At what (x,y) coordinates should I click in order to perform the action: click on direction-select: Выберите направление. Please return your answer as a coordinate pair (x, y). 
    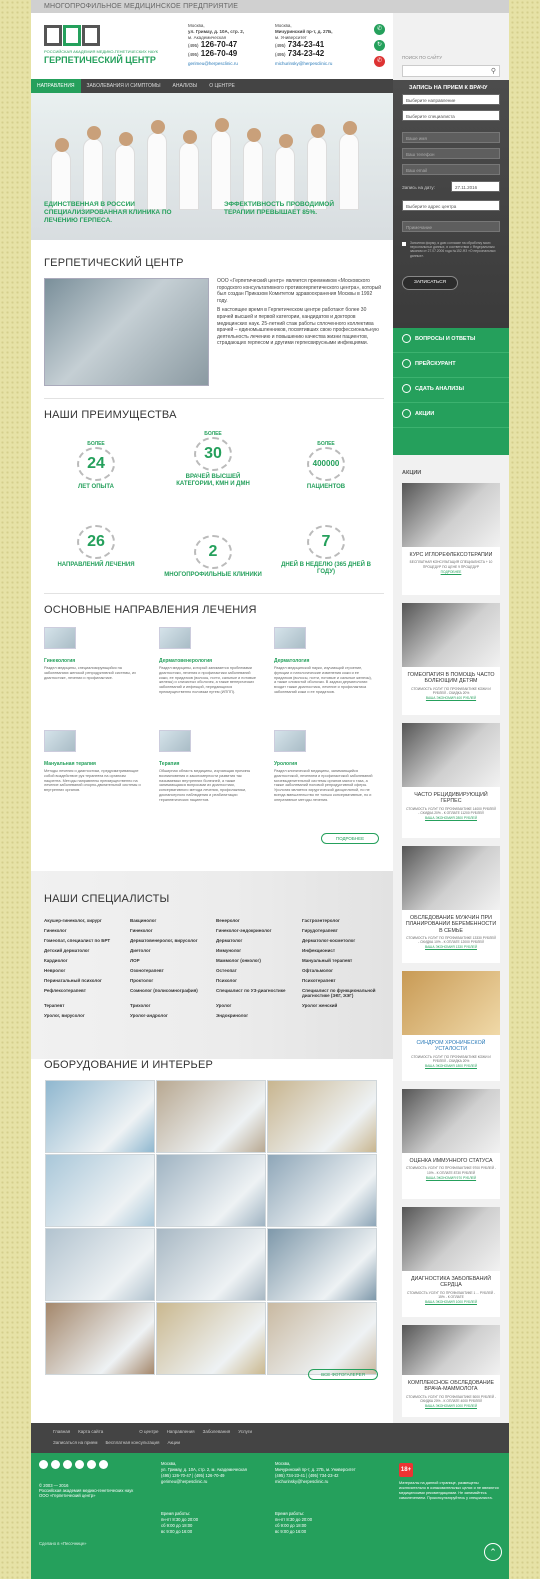
    Looking at the image, I should click on (451, 99).